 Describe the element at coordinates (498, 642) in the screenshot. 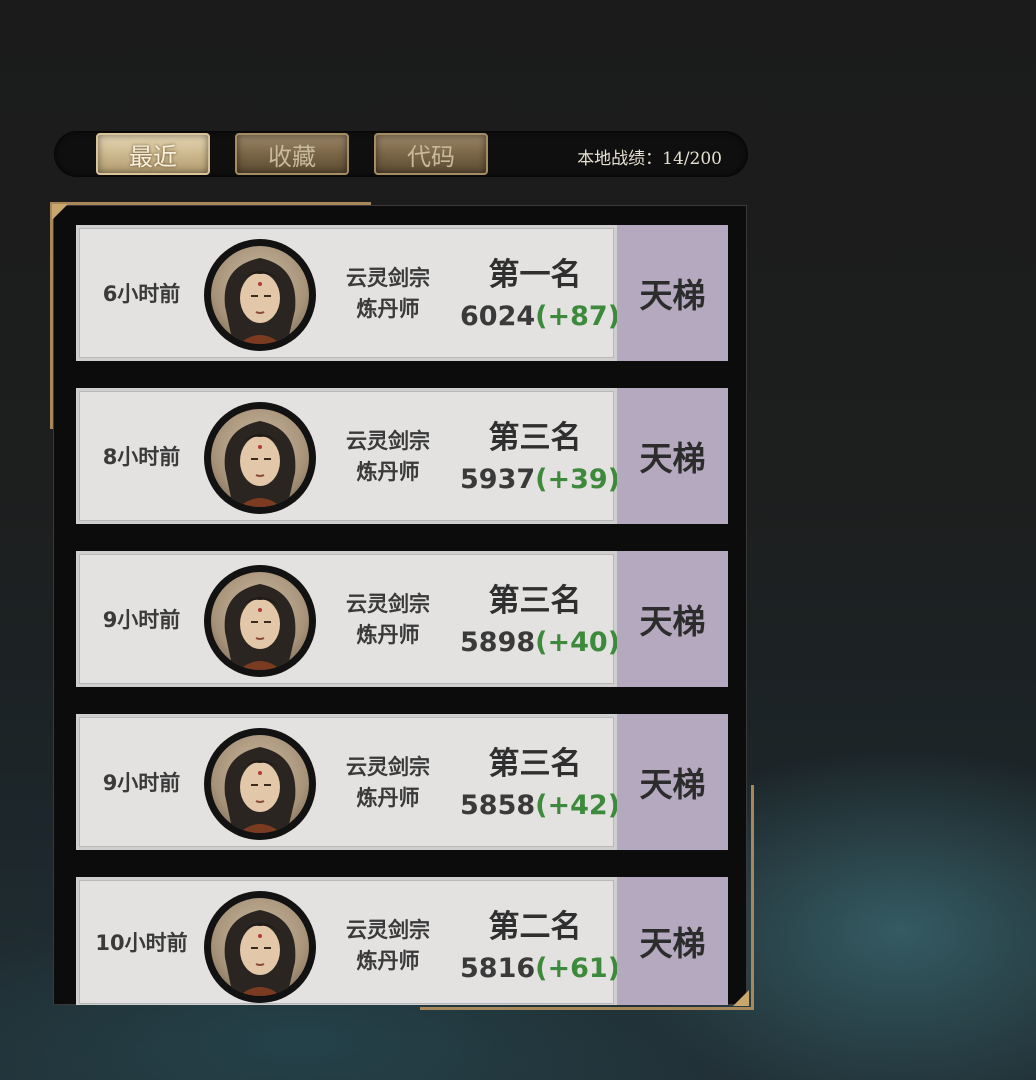

I see `score-number: 5898` at that location.